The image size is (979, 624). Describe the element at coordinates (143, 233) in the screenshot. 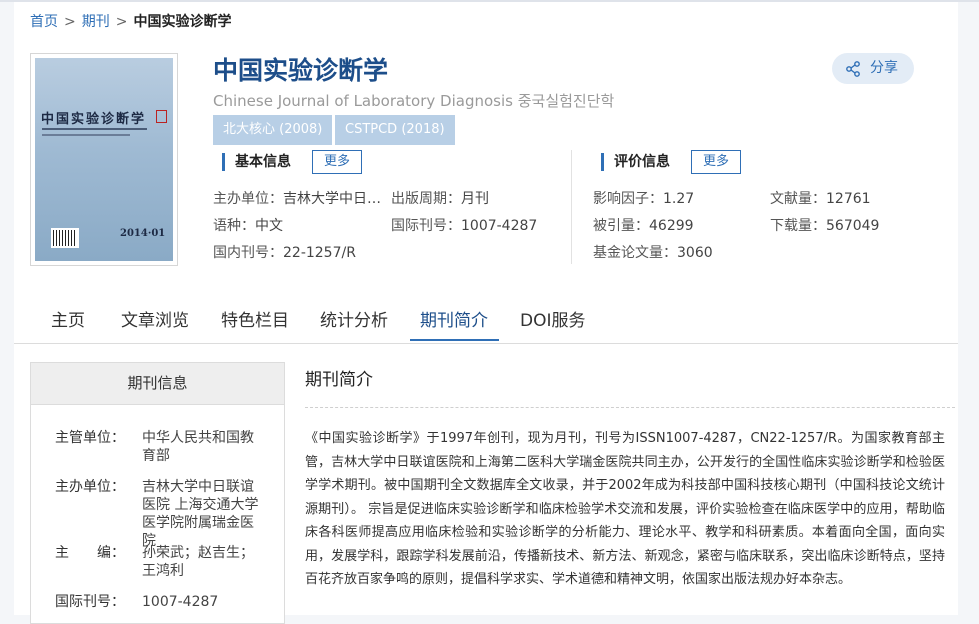

I see `cover-year: 2014·01` at that location.